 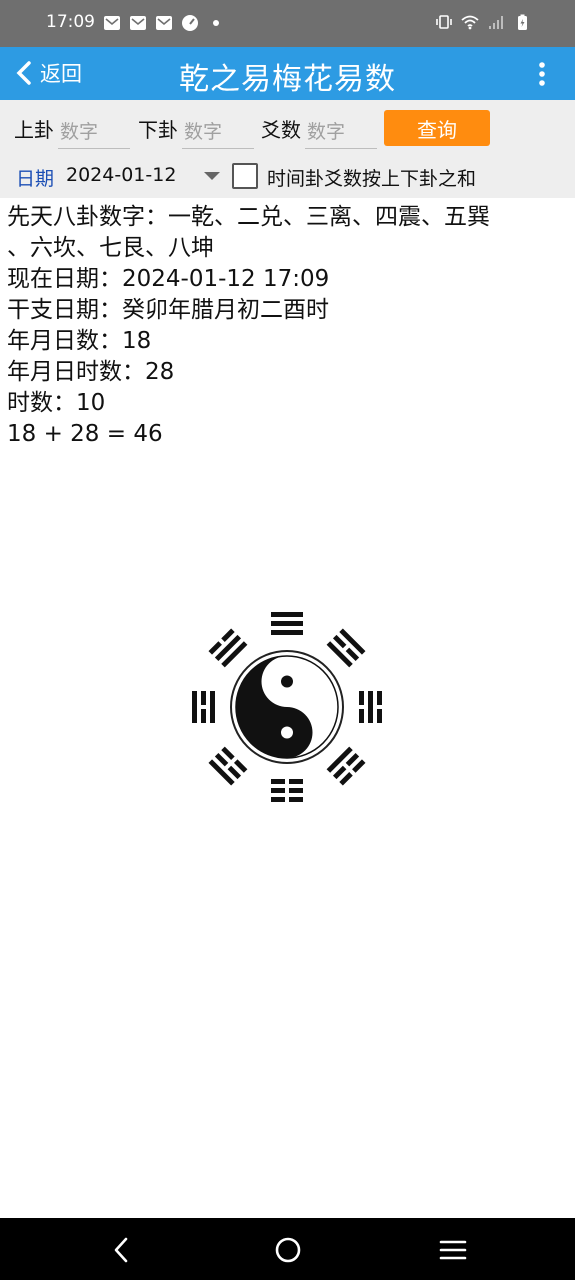 I want to click on dropdown-arrow-icon, so click(x=212, y=176).